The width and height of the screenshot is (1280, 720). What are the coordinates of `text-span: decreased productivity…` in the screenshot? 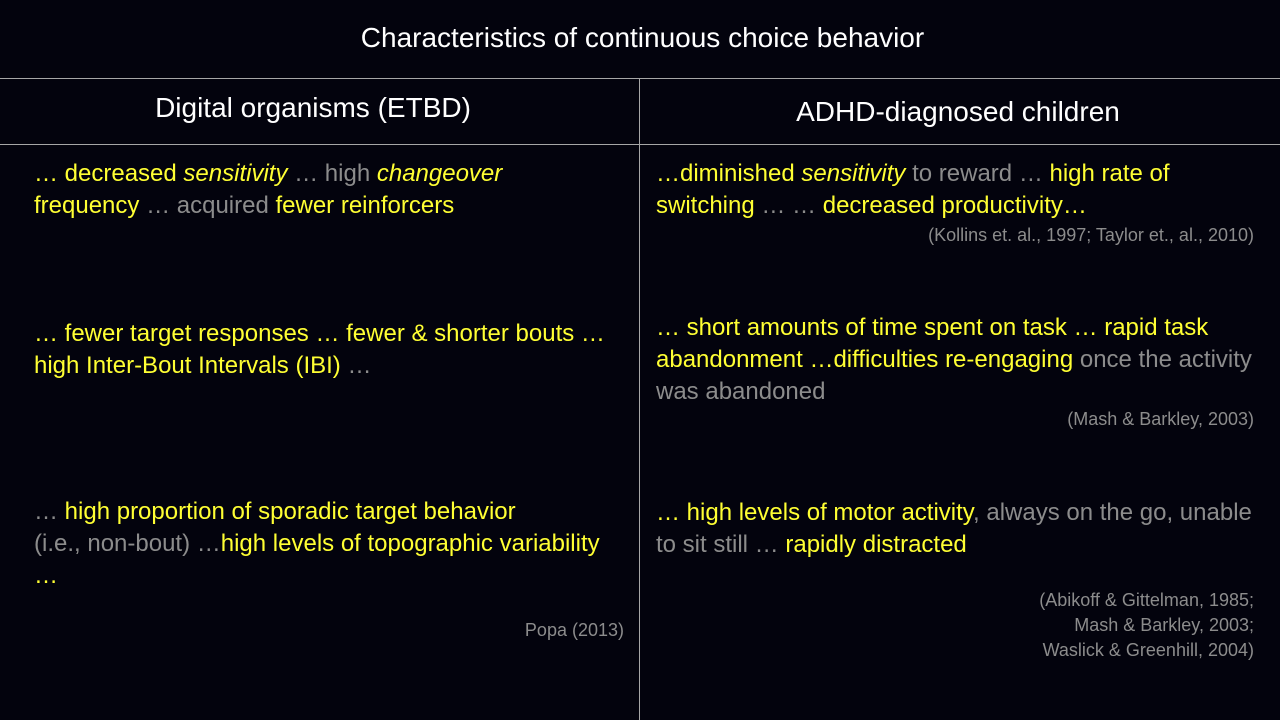 It's located at (954, 205).